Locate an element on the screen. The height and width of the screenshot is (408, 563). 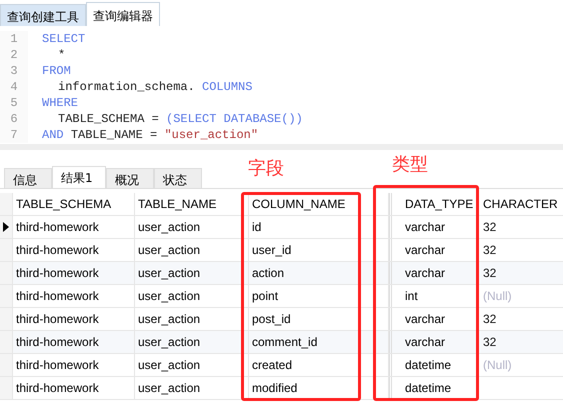
line-number: 1 is located at coordinates (14, 39).